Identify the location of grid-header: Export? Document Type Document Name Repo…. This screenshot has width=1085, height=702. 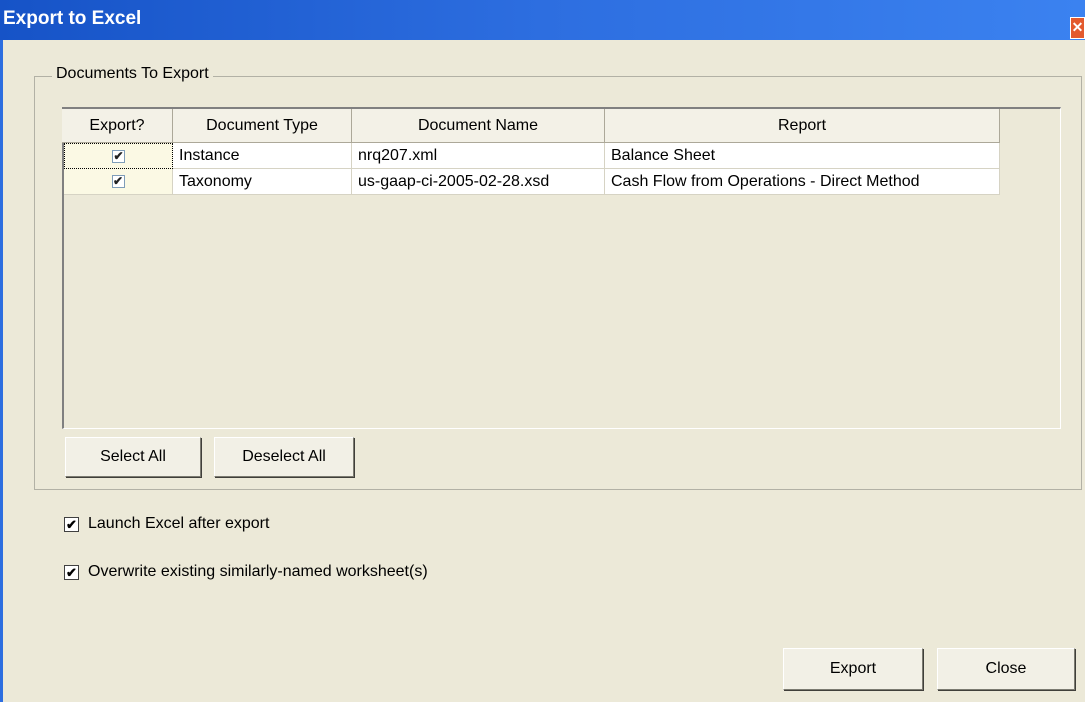
(531, 126).